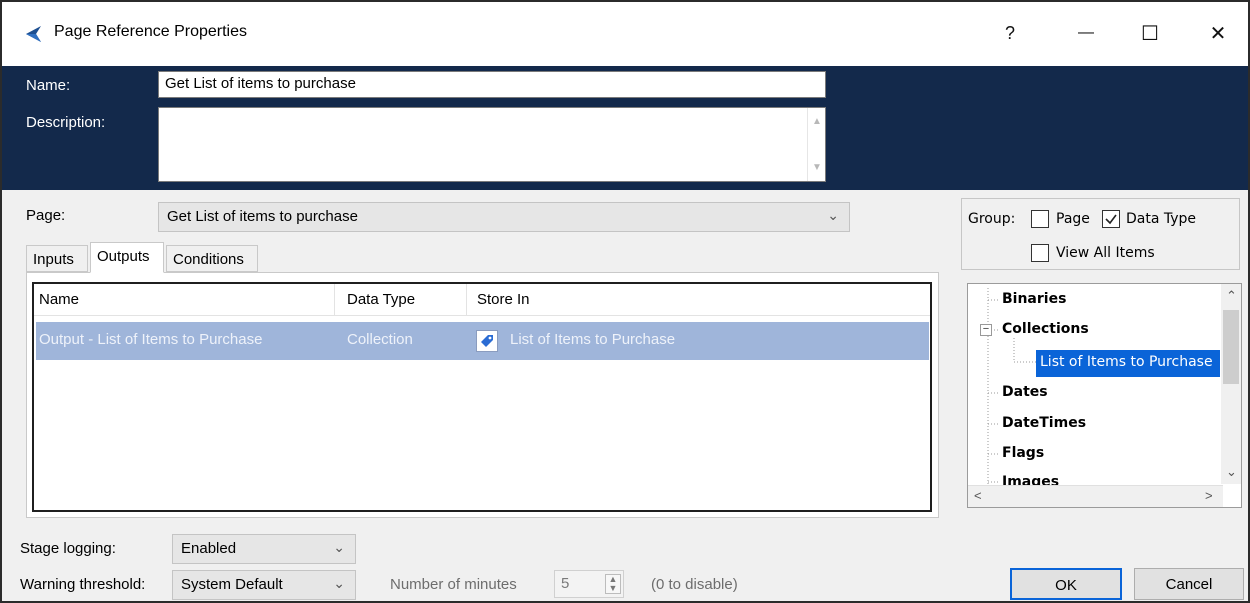 This screenshot has width=1250, height=603. I want to click on group-data-type-label: Data Type, so click(1161, 219).